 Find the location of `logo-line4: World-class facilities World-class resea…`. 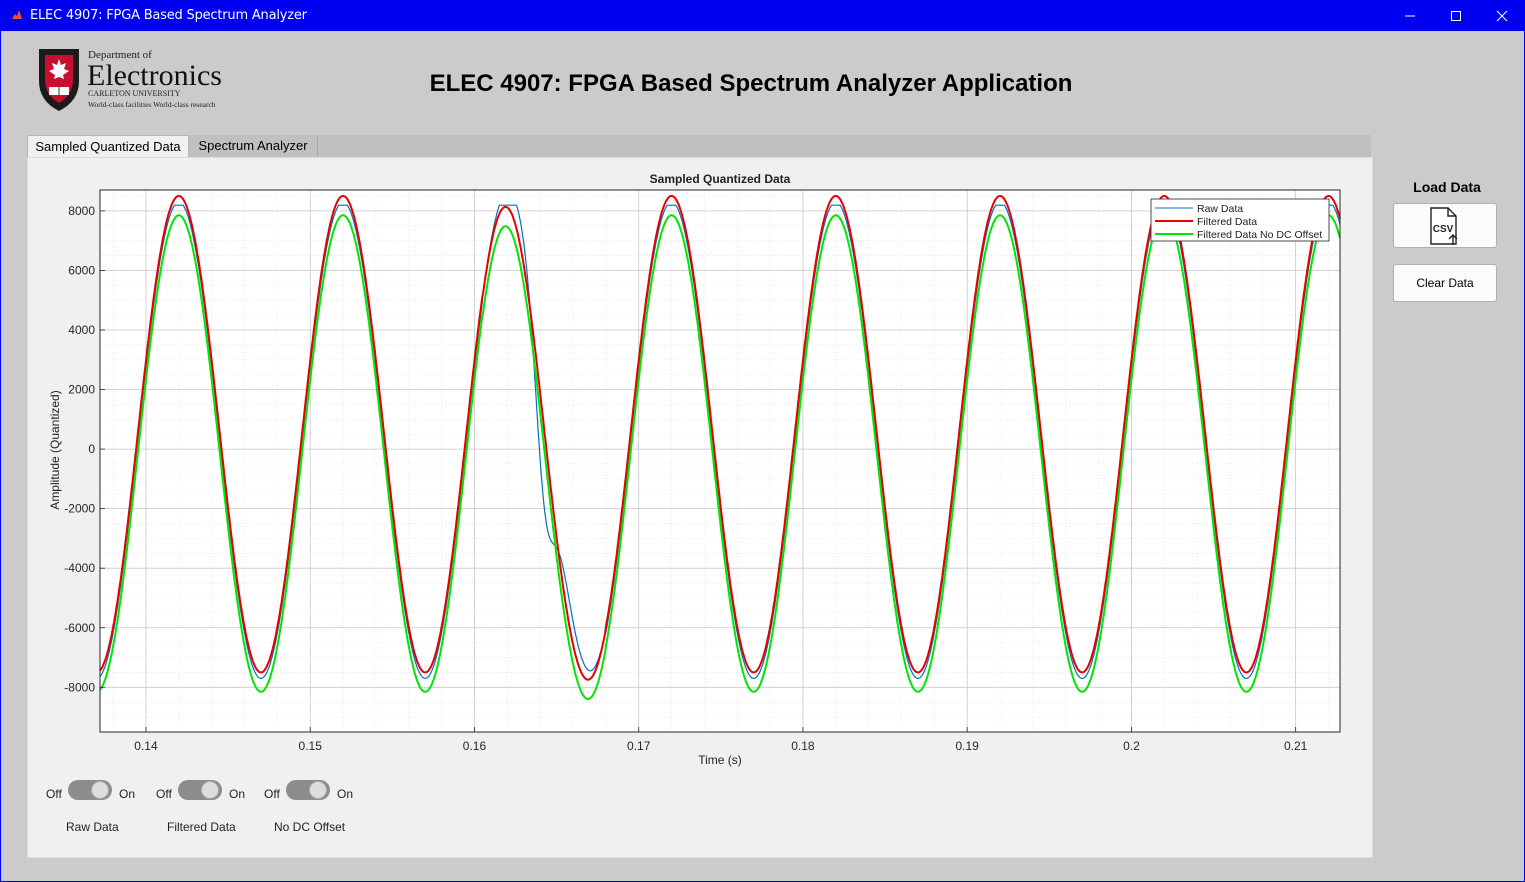

logo-line4: World-class facilities World-class resea… is located at coordinates (152, 104).